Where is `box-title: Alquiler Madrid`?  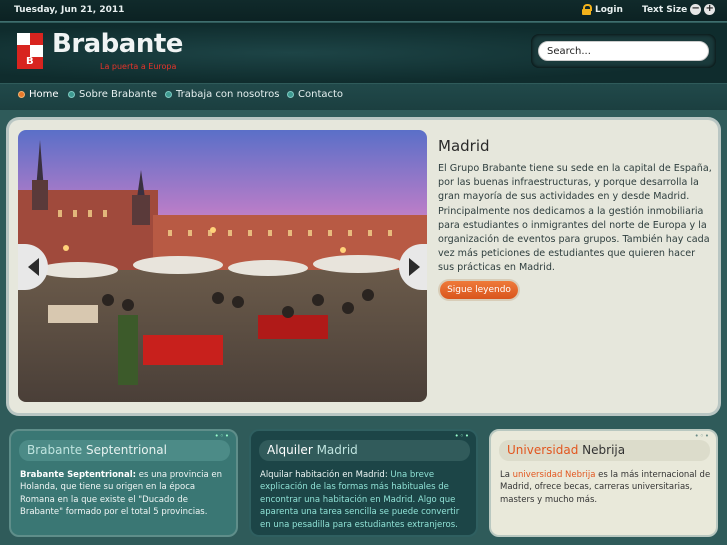
box-title: Alquiler Madrid is located at coordinates (364, 450).